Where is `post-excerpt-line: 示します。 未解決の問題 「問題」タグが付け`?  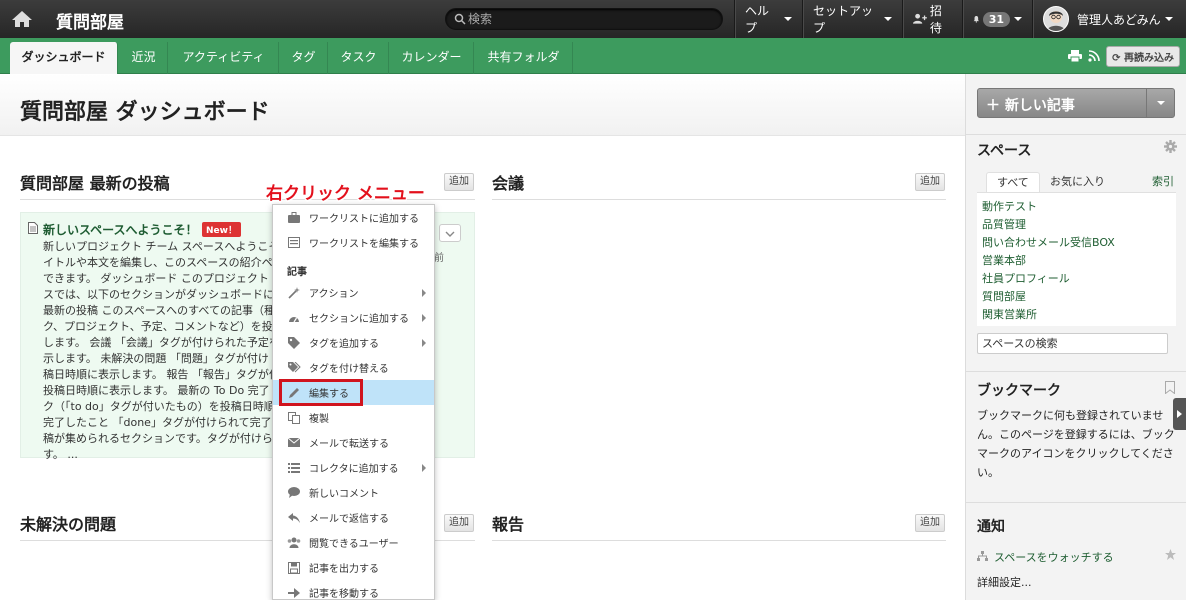 post-excerpt-line: 示します。 未解決の問題 「問題」タグが付け is located at coordinates (156, 358).